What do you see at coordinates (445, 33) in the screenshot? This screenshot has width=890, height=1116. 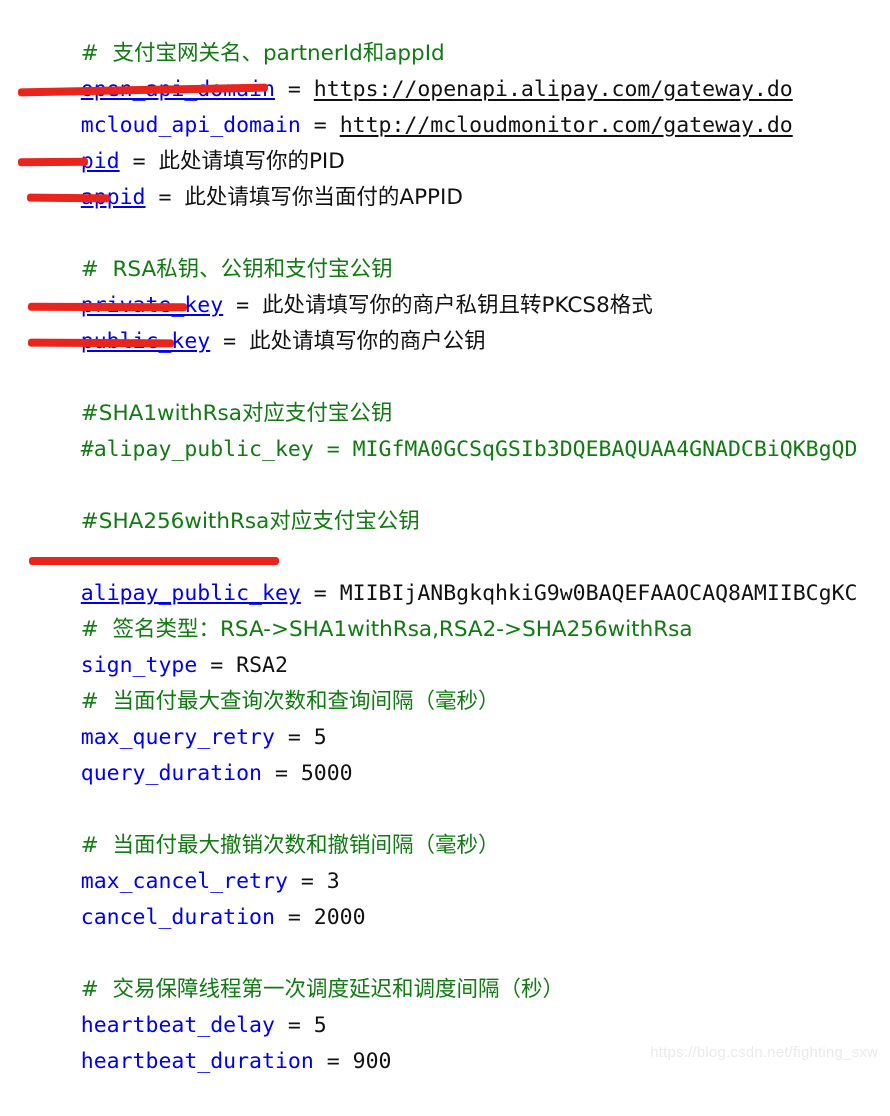 I see `code-line-comment-gateway: # 支付宝网关名、partnerId和appId` at bounding box center [445, 33].